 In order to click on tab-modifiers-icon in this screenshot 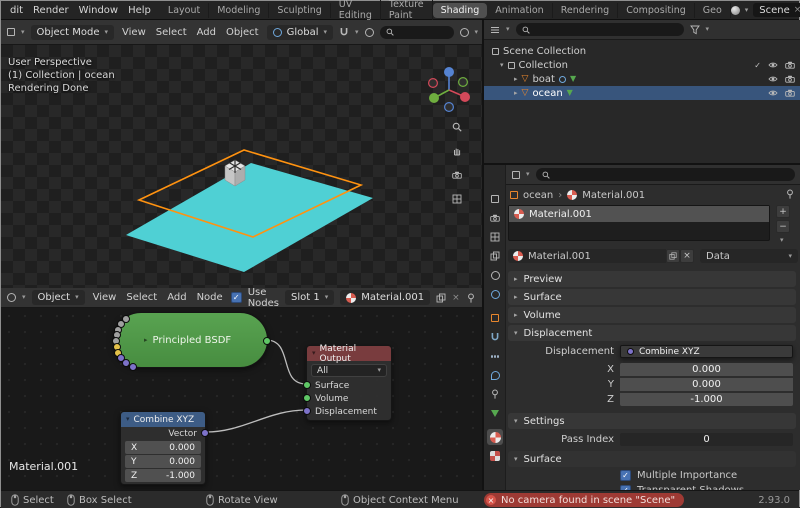, I will do `click(495, 337)`.